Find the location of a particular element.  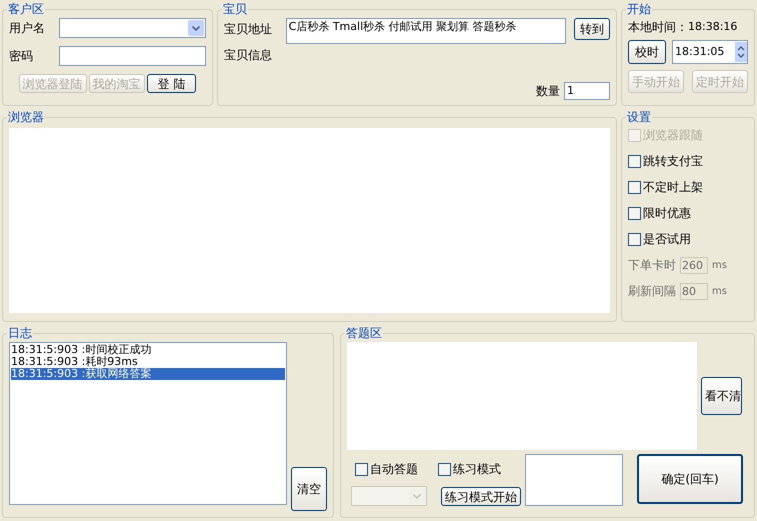

time-spinner-field: 18:31:05 is located at coordinates (710, 52).